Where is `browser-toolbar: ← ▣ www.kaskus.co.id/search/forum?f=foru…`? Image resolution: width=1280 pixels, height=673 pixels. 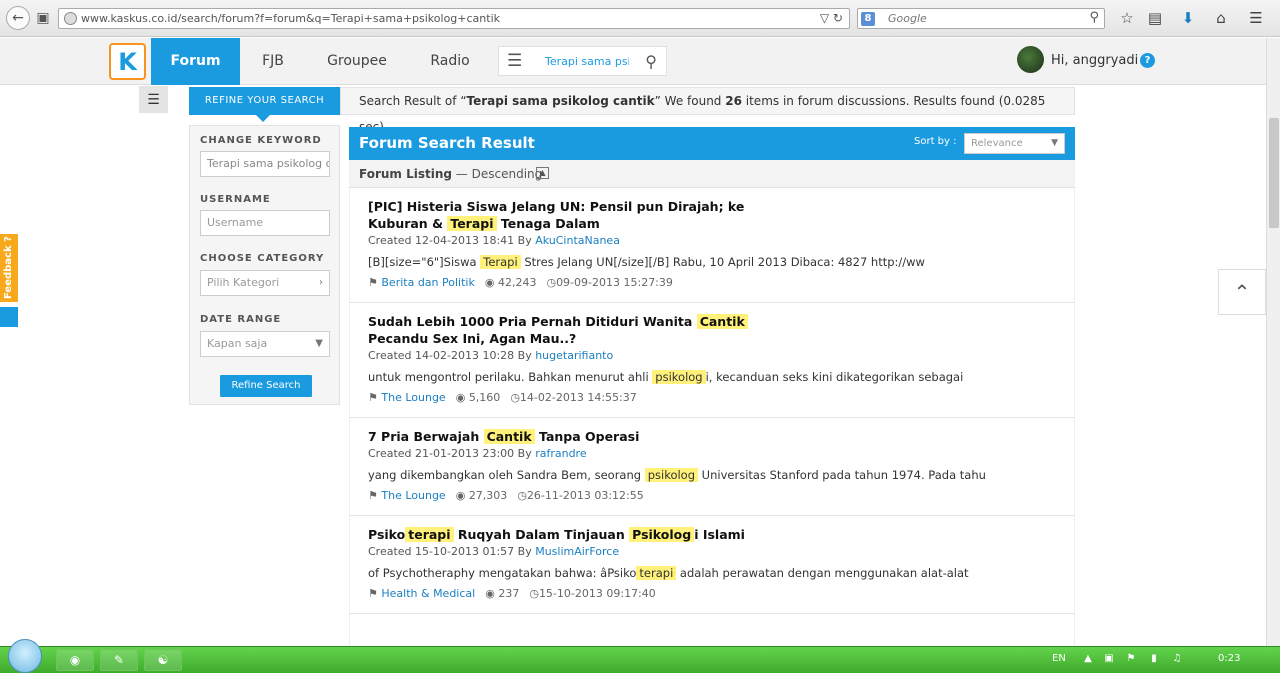 browser-toolbar: ← ▣ www.kaskus.co.id/search/forum?f=foru… is located at coordinates (640, 18).